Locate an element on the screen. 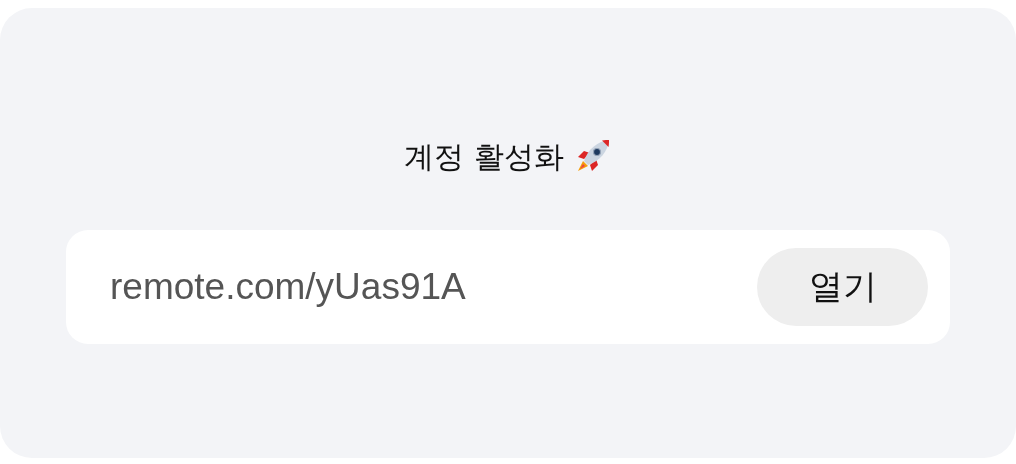 The height and width of the screenshot is (464, 1016). open-button: 열기 is located at coordinates (842, 287).